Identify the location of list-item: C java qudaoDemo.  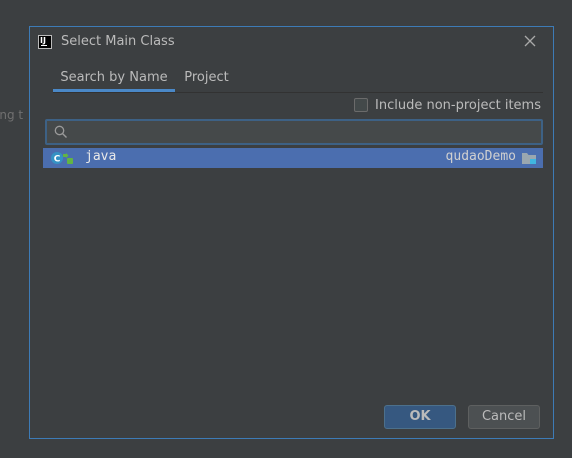
(293, 158).